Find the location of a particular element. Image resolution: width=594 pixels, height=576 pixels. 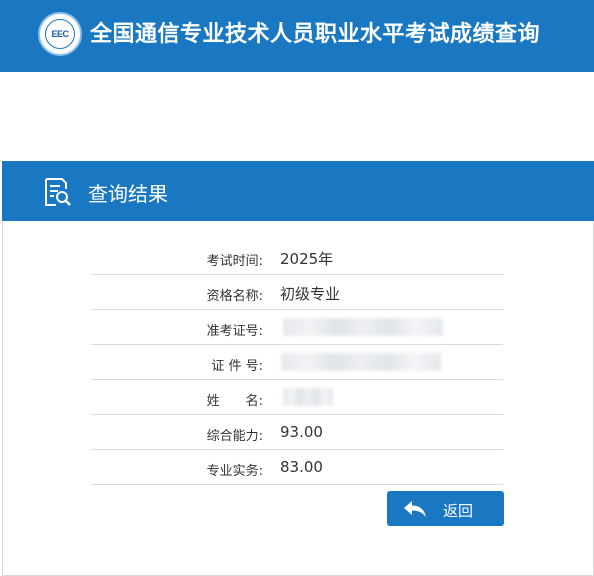

document-search-icon is located at coordinates (58, 192).